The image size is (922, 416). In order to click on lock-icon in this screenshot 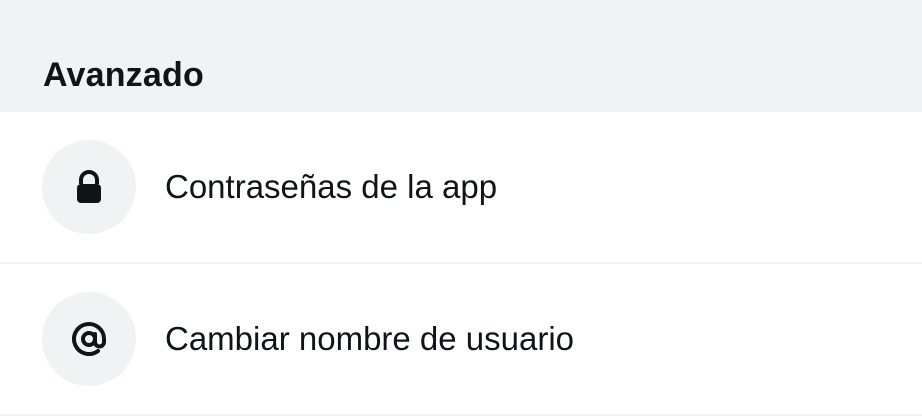, I will do `click(89, 186)`.